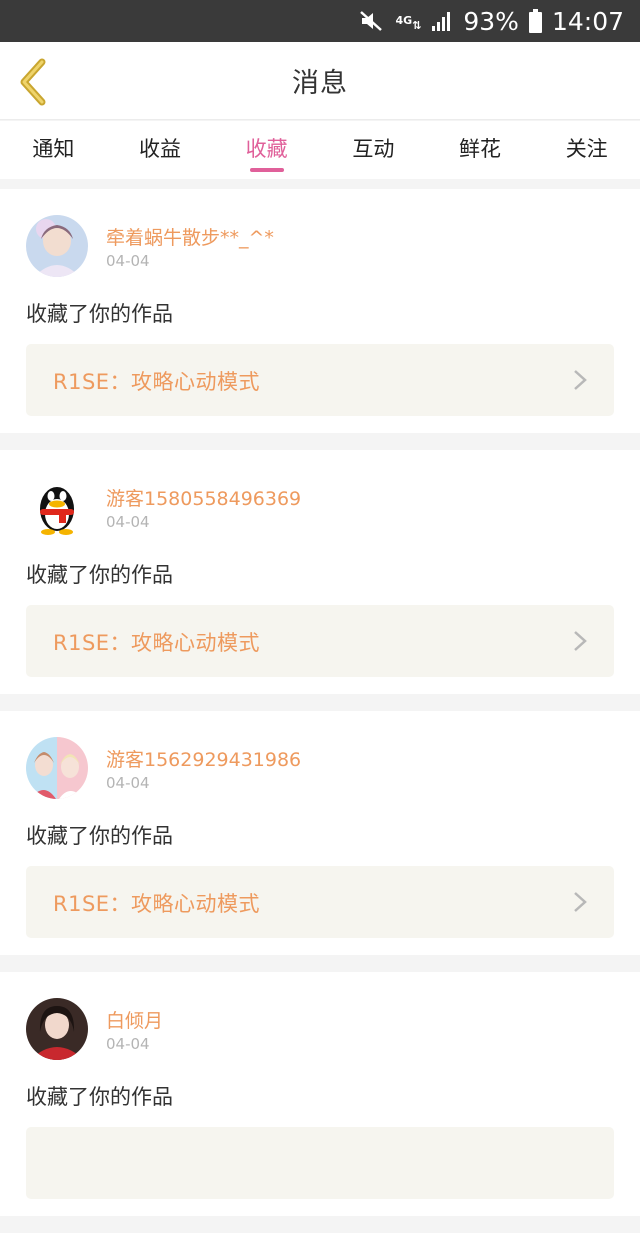 Image resolution: width=640 pixels, height=1233 pixels. Describe the element at coordinates (203, 497) in the screenshot. I see `username: 游客1580558496369` at that location.